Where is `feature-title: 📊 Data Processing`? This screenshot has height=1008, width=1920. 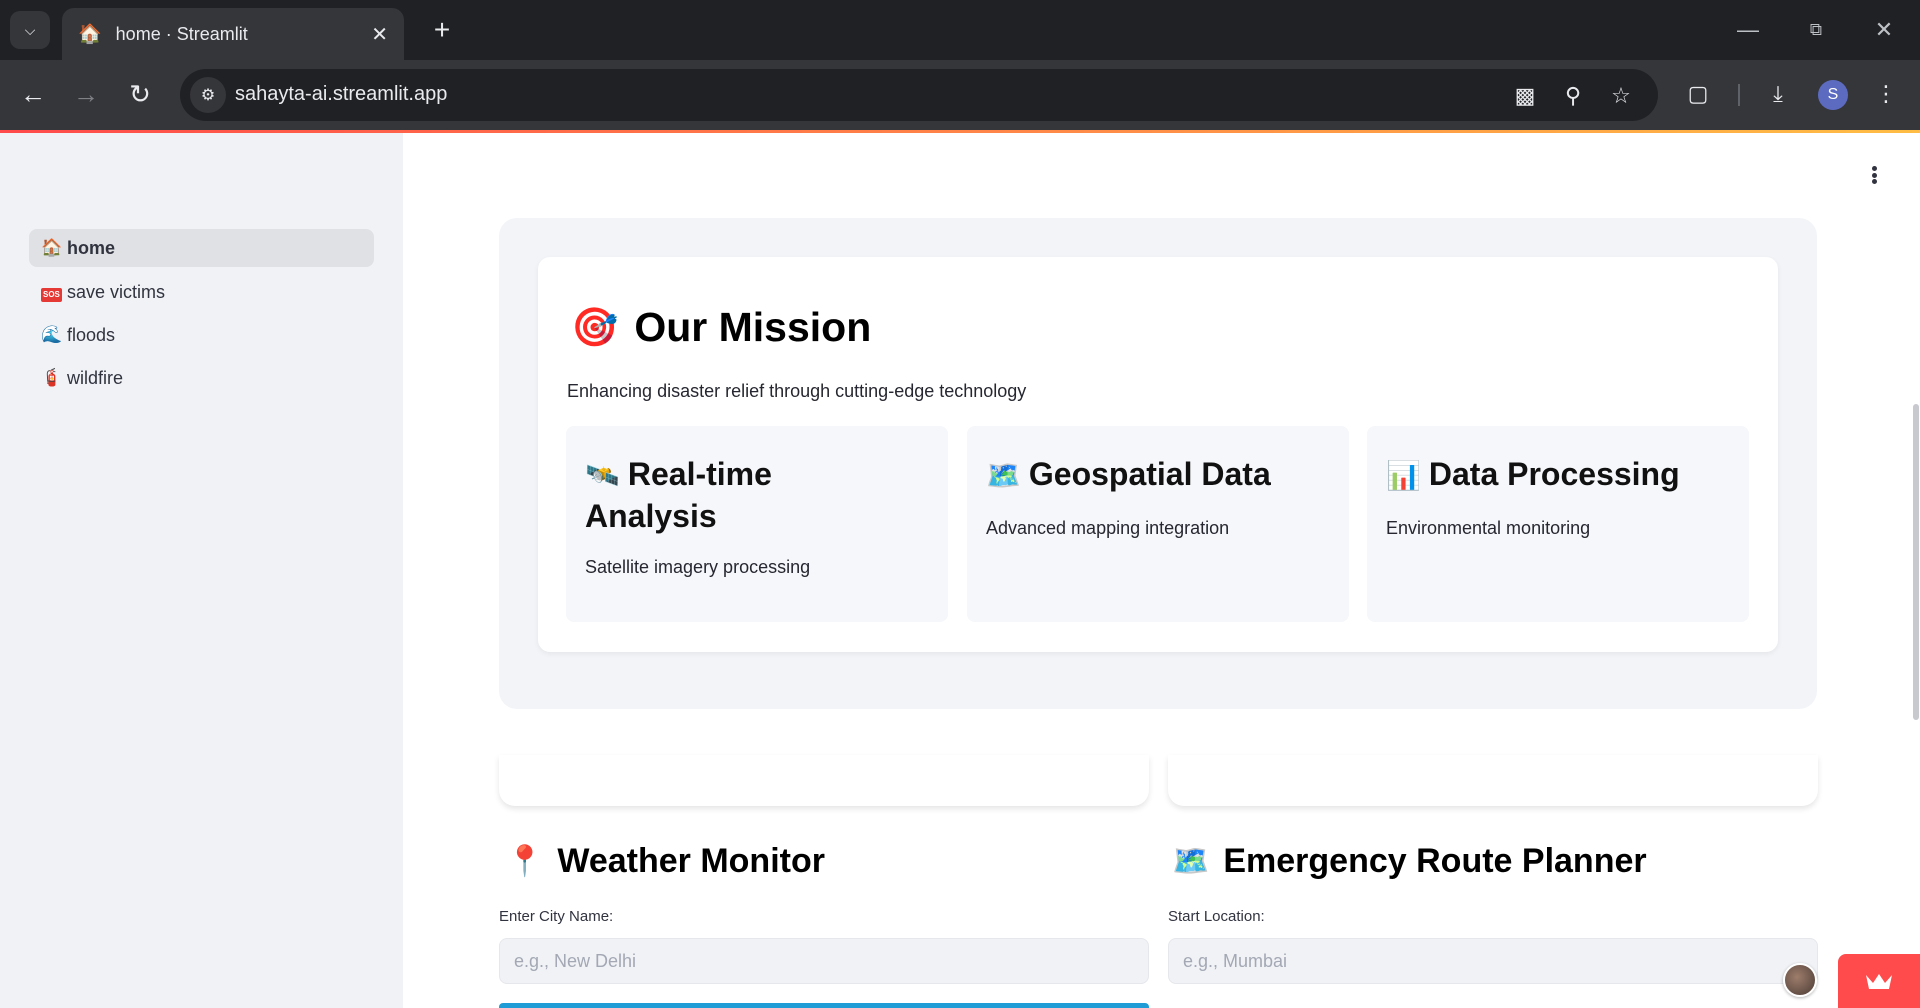
feature-title: 📊 Data Processing is located at coordinates (1533, 474).